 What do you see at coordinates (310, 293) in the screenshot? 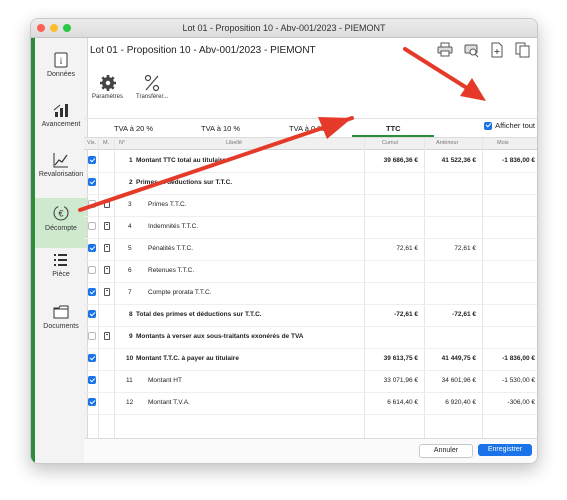
I see `table-row: 7 Compte prorata T.T.C.` at bounding box center [310, 293].